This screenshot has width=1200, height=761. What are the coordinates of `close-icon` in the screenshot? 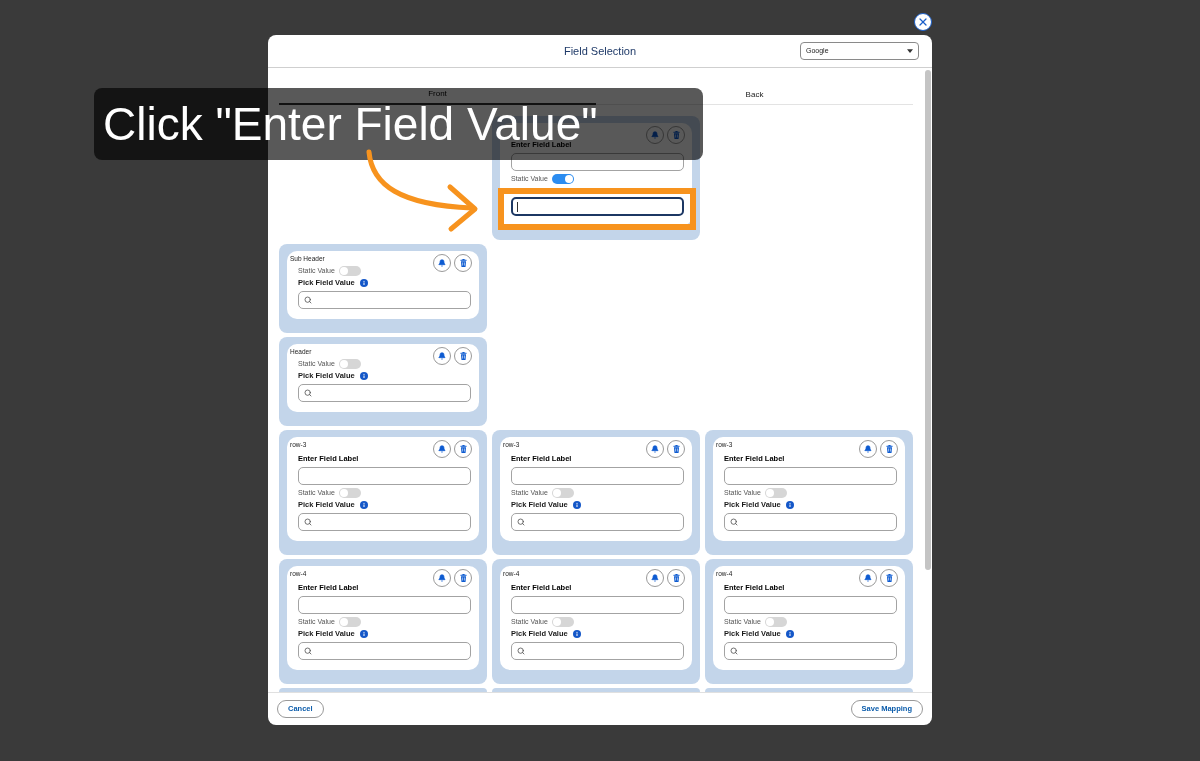 It's located at (923, 22).